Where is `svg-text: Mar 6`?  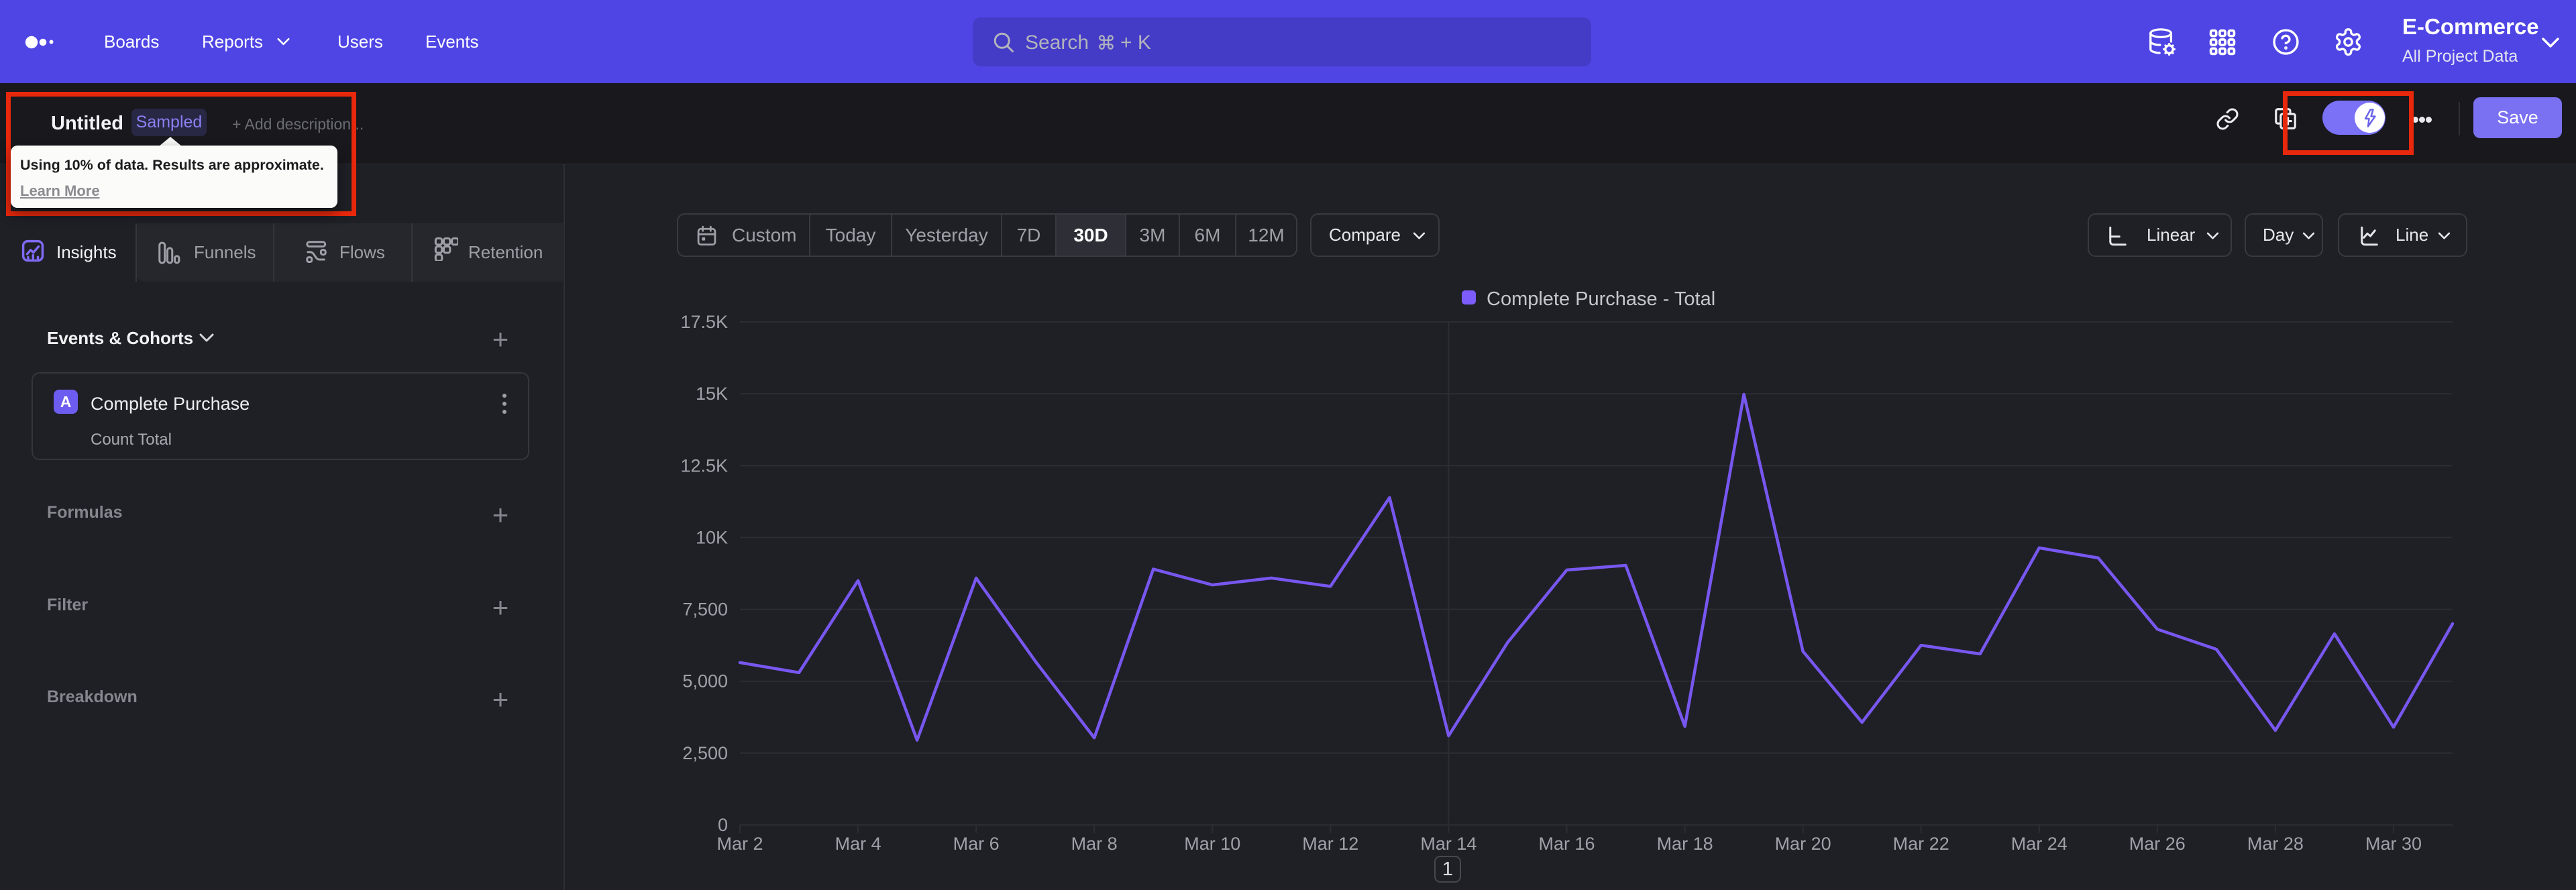 svg-text: Mar 6 is located at coordinates (976, 844).